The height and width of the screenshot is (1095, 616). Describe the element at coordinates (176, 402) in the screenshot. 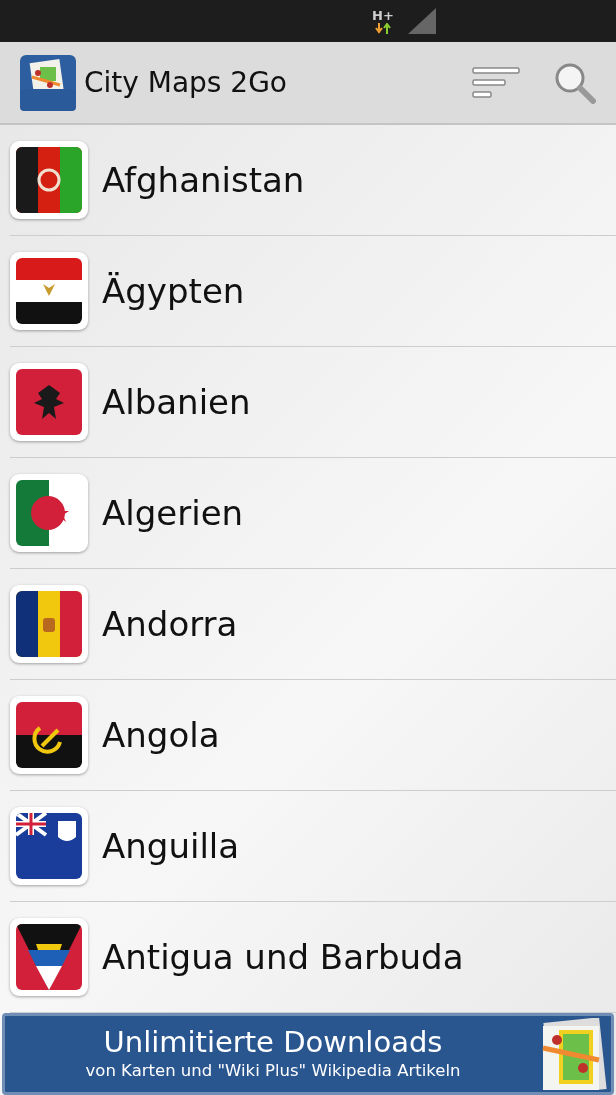

I see `country-name: Albanien` at that location.